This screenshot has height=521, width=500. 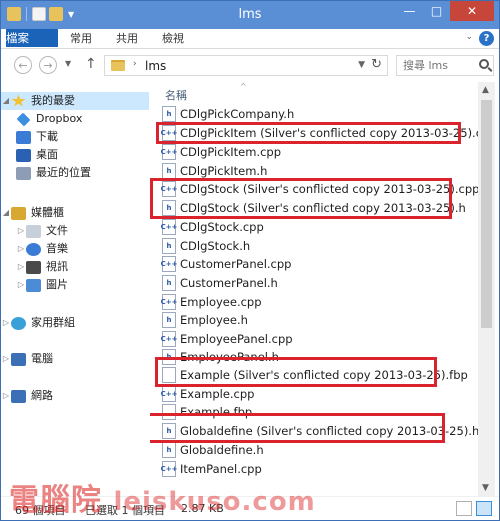 What do you see at coordinates (118, 65) in the screenshot?
I see `folder-icon` at bounding box center [118, 65].